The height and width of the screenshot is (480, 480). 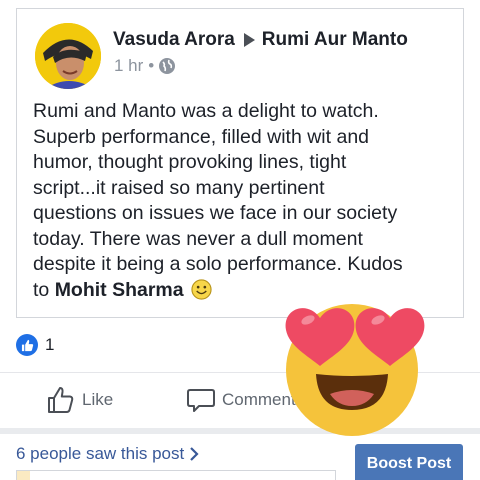 I want to click on thumbs-up-icon, so click(x=27, y=345).